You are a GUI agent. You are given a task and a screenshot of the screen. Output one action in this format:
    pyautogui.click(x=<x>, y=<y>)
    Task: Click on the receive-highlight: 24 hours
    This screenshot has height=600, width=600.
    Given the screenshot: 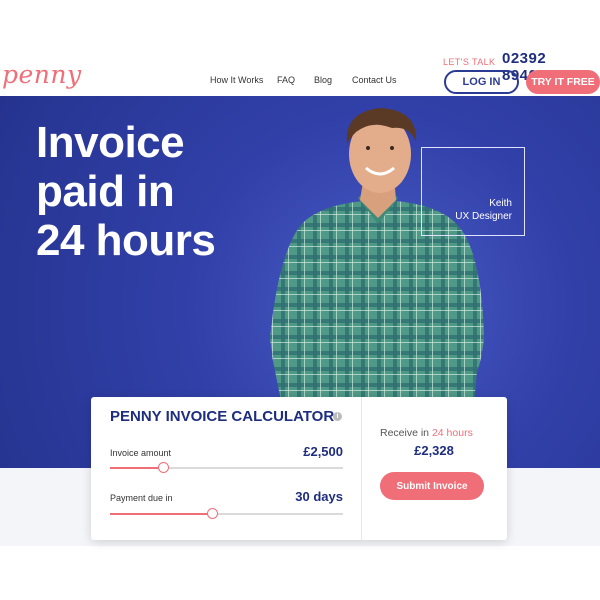 What is the action you would take?
    pyautogui.click(x=452, y=433)
    